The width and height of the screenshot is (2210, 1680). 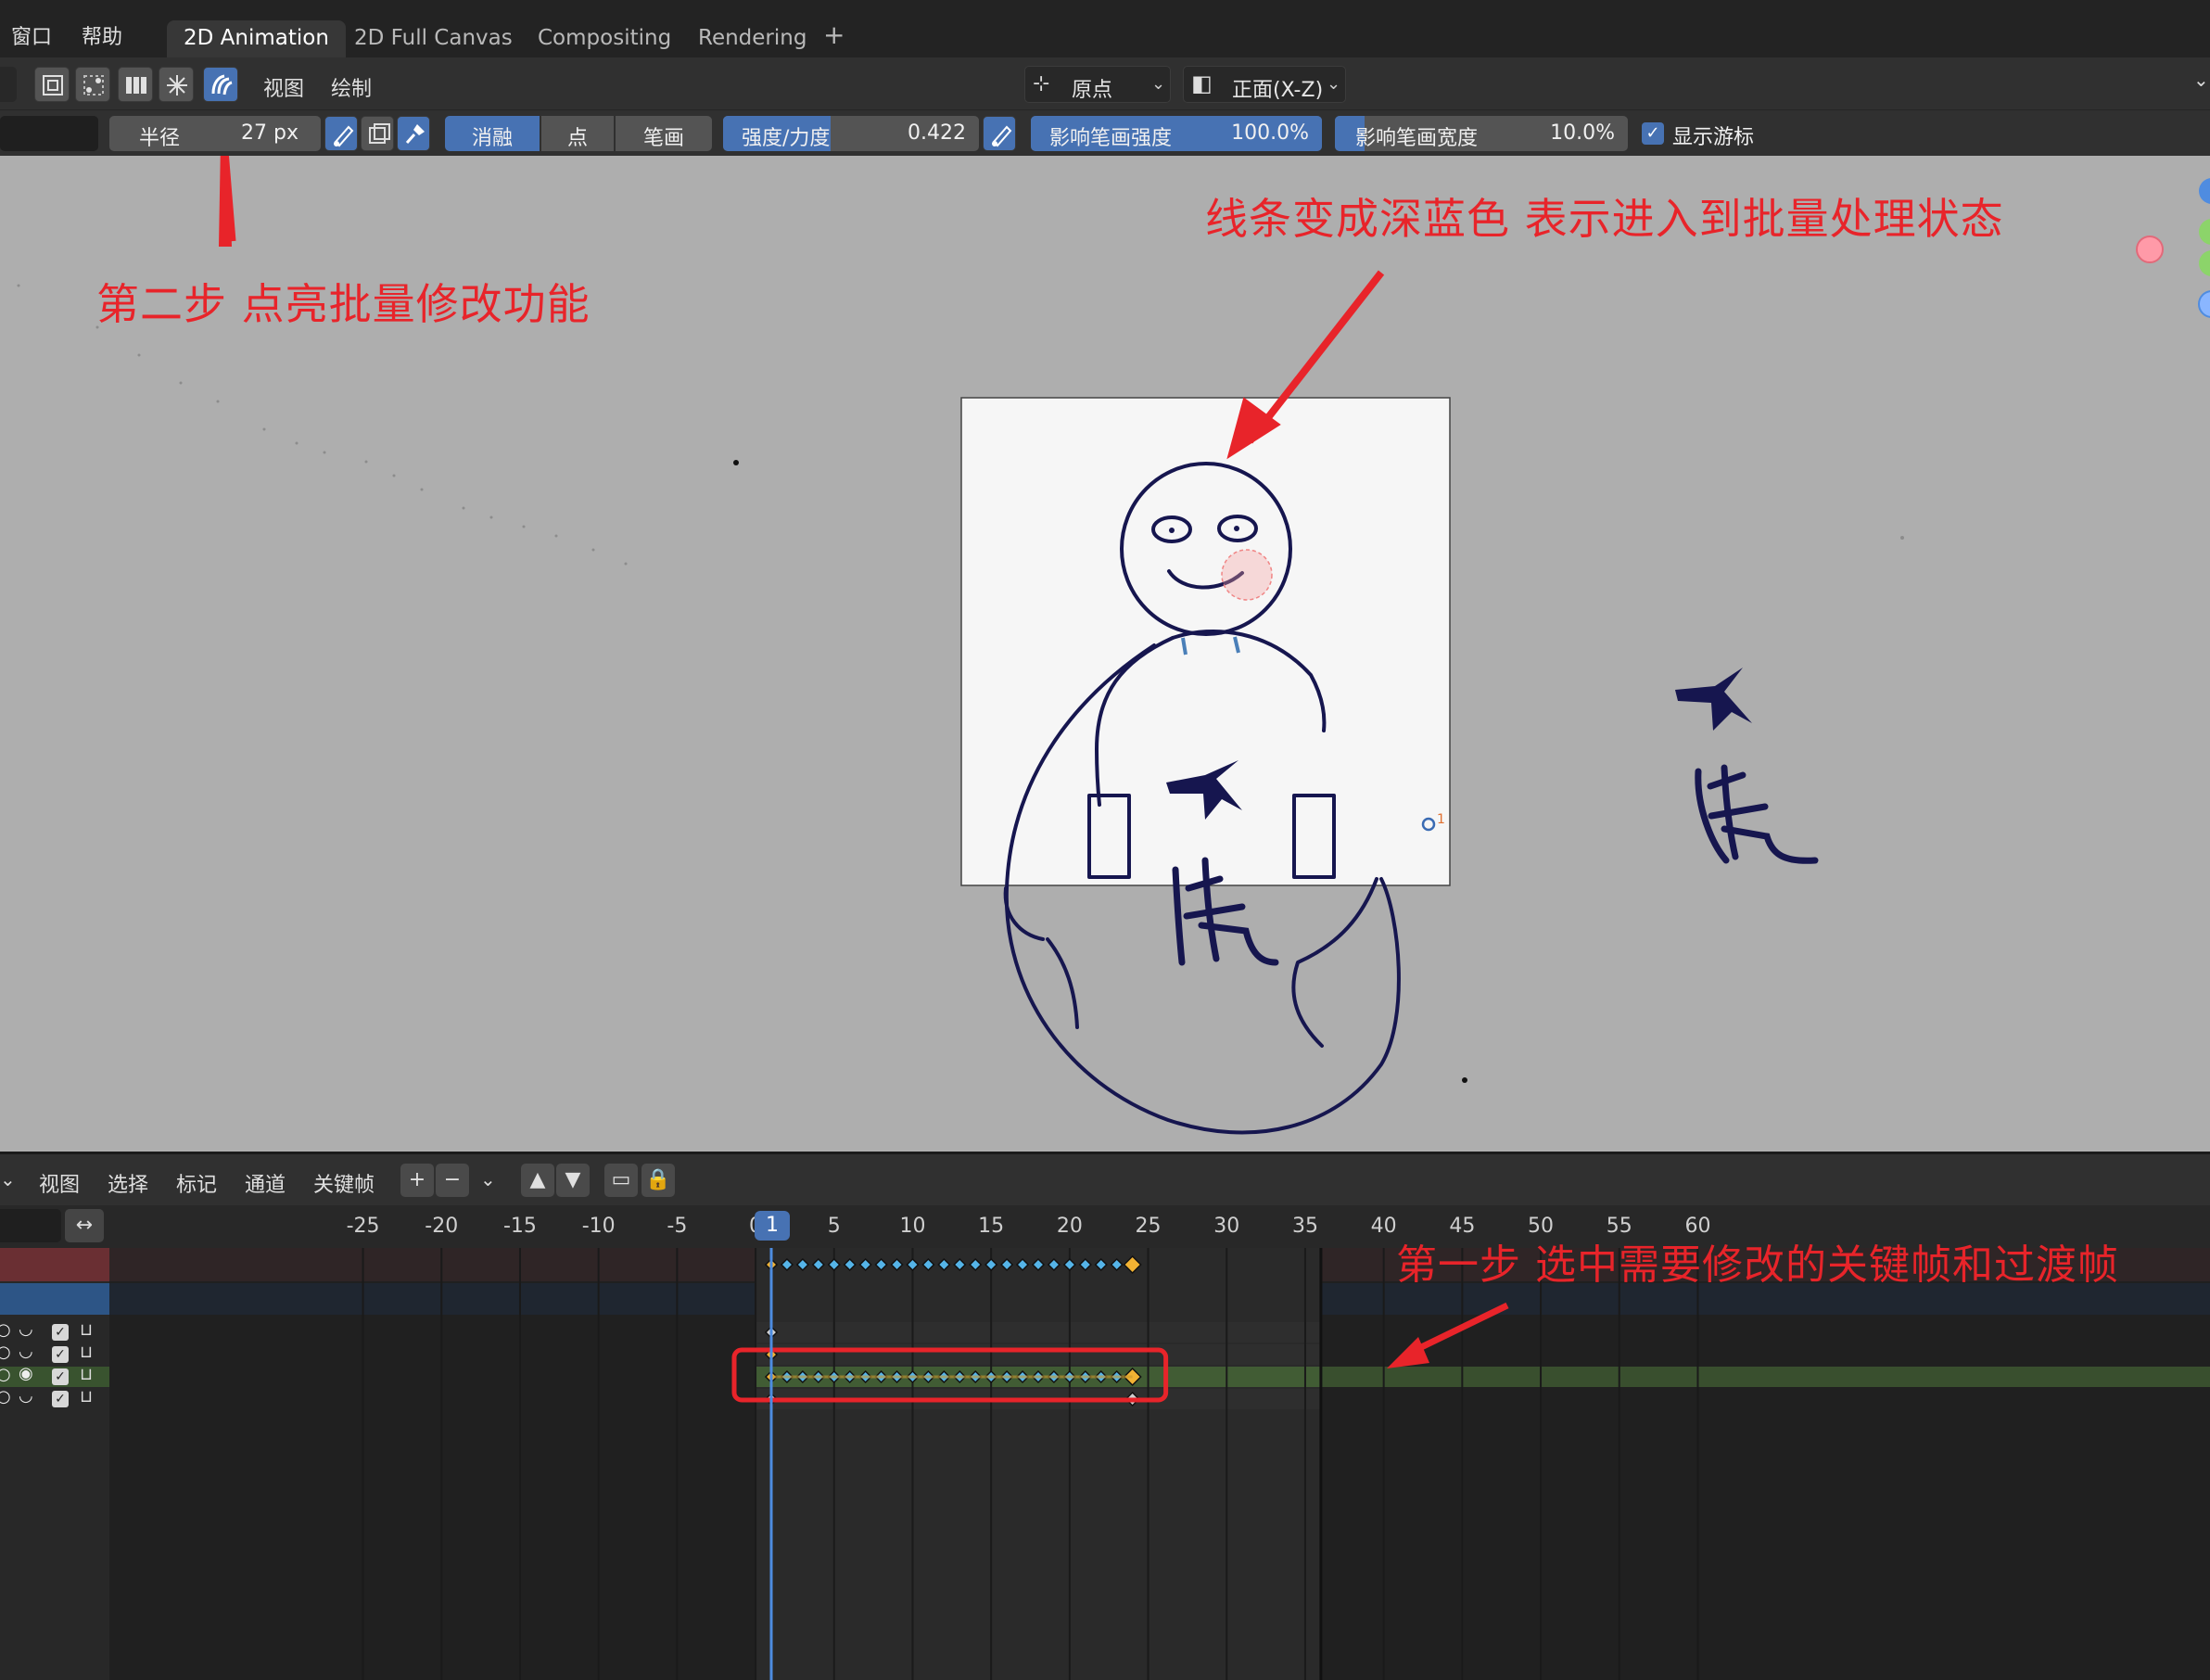 What do you see at coordinates (1097, 84) in the screenshot?
I see `origin-dropdown: ⊹ 原点 ⌄` at bounding box center [1097, 84].